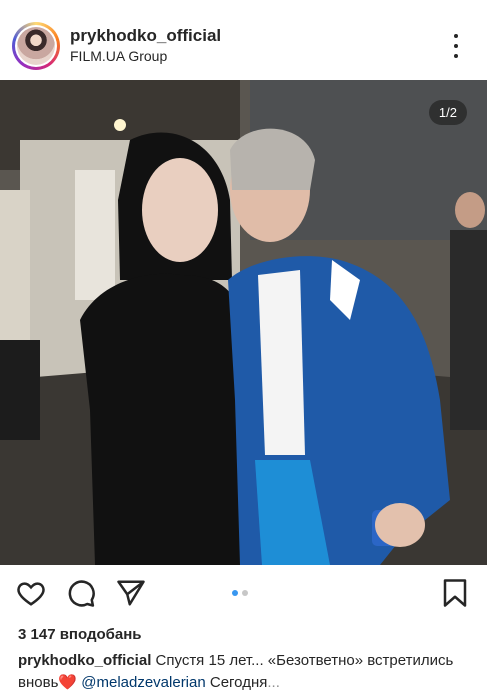 The image size is (487, 700). I want to click on action-bar, so click(243, 592).